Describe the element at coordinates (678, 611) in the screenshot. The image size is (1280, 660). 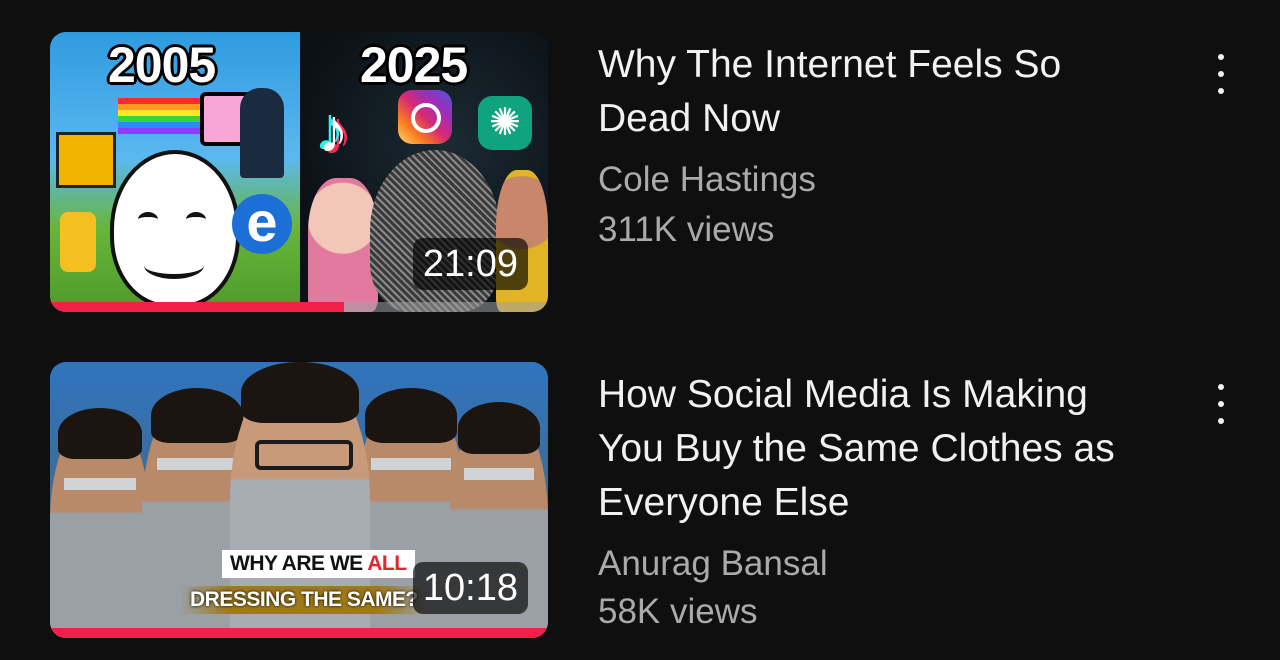
I see `view-count: 58K views` at that location.